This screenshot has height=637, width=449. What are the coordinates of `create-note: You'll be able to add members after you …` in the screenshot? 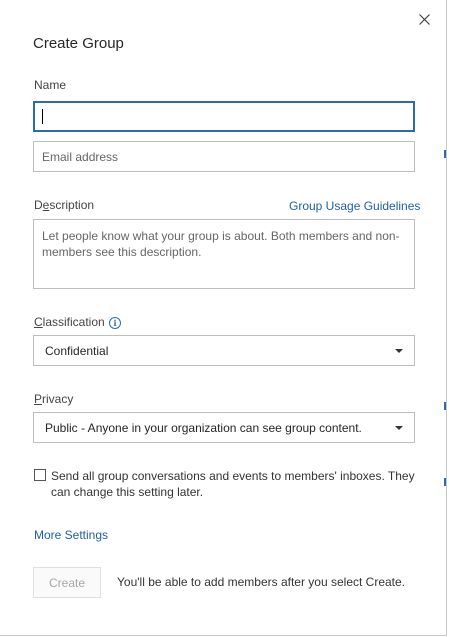 It's located at (261, 582).